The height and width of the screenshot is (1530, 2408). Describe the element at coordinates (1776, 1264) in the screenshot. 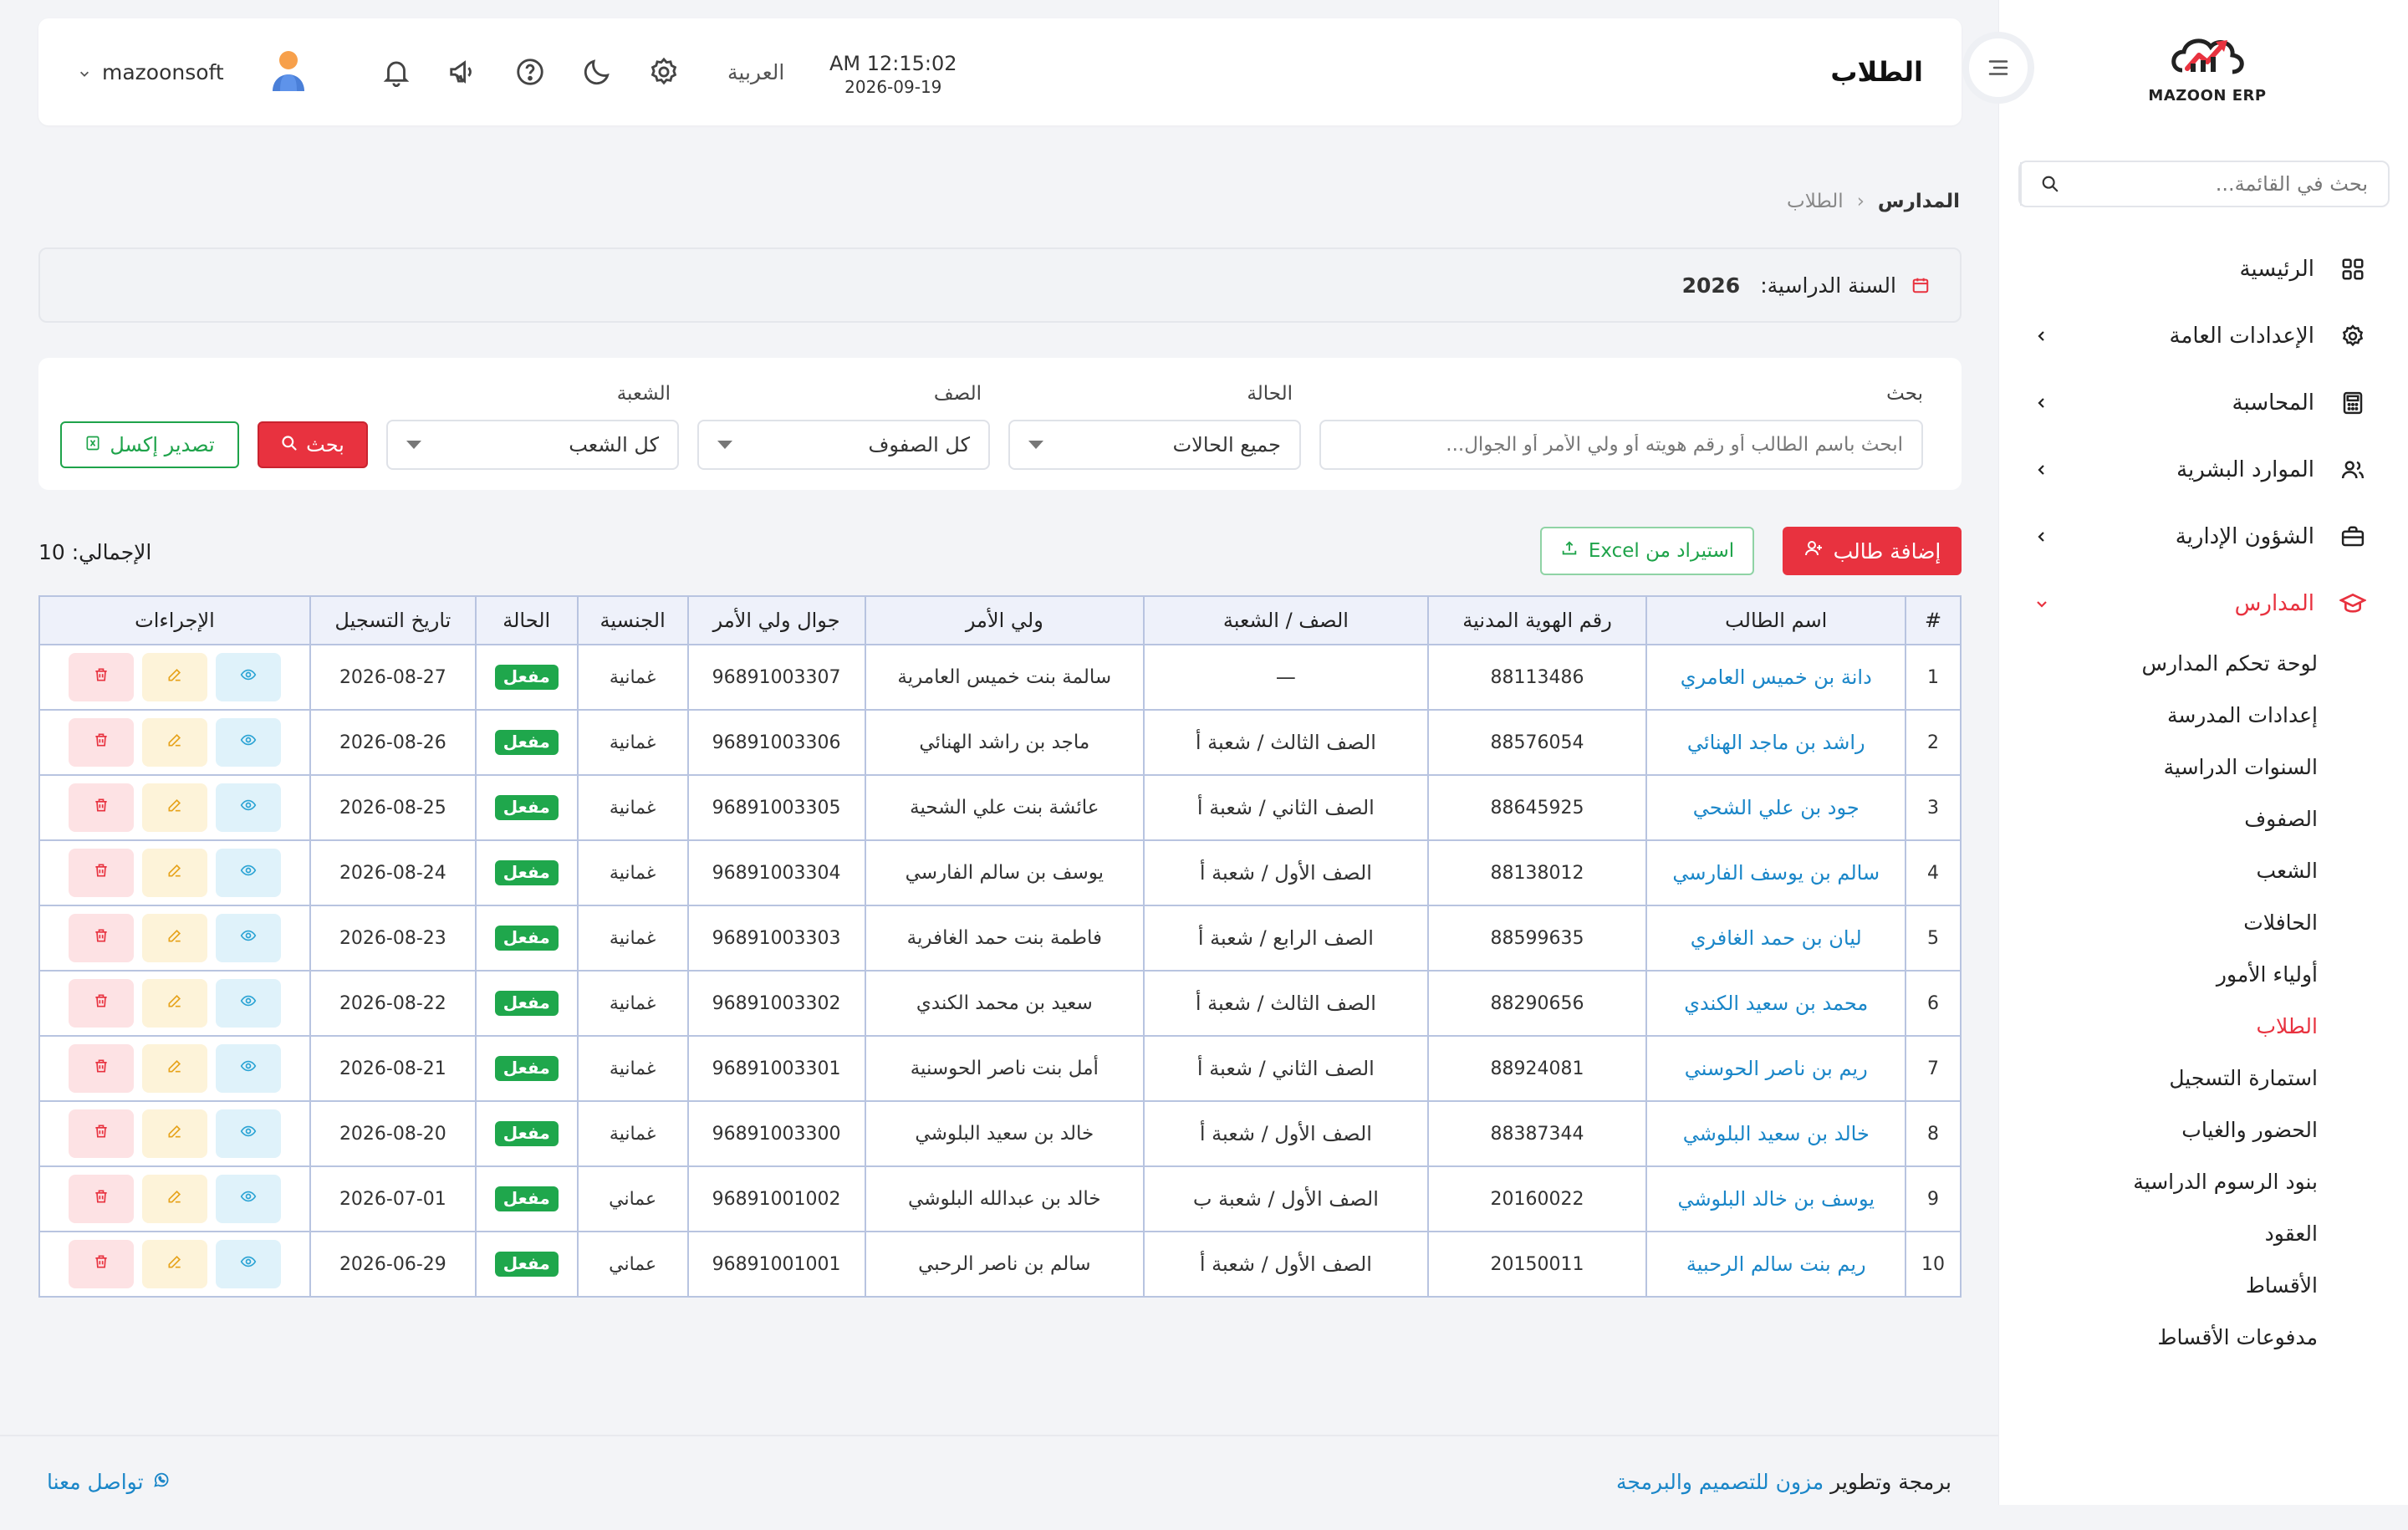

I see `student-name-link: ريم بنت سالم الرحبية` at that location.